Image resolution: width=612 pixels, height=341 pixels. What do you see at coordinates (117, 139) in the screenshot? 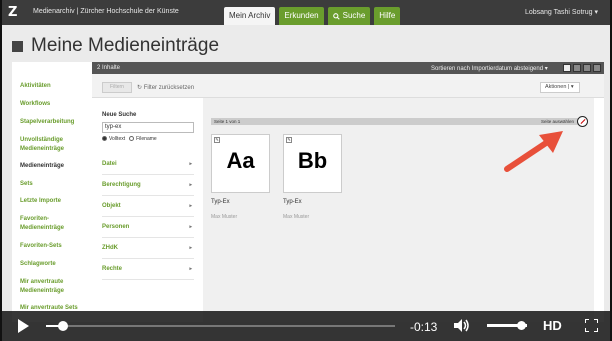
I see `radio-label: Volltext` at bounding box center [117, 139].